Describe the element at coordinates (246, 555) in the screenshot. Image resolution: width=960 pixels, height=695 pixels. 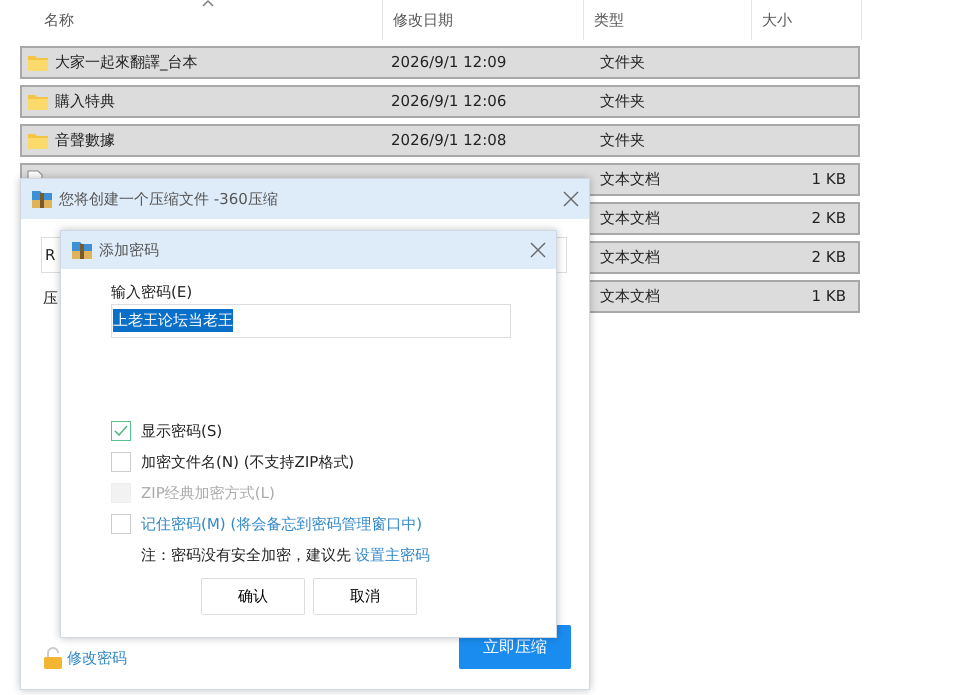
I see `note-text: 注：密码没有安全加密，建议先` at that location.